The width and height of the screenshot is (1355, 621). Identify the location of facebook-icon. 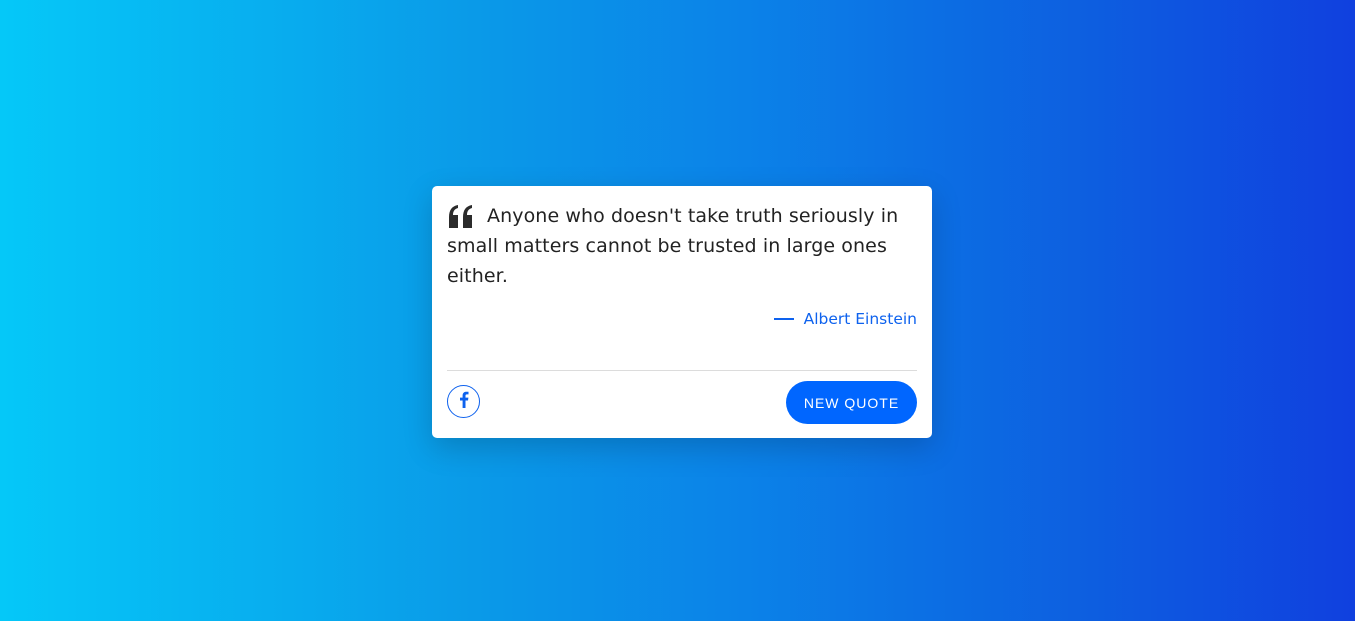
(464, 401).